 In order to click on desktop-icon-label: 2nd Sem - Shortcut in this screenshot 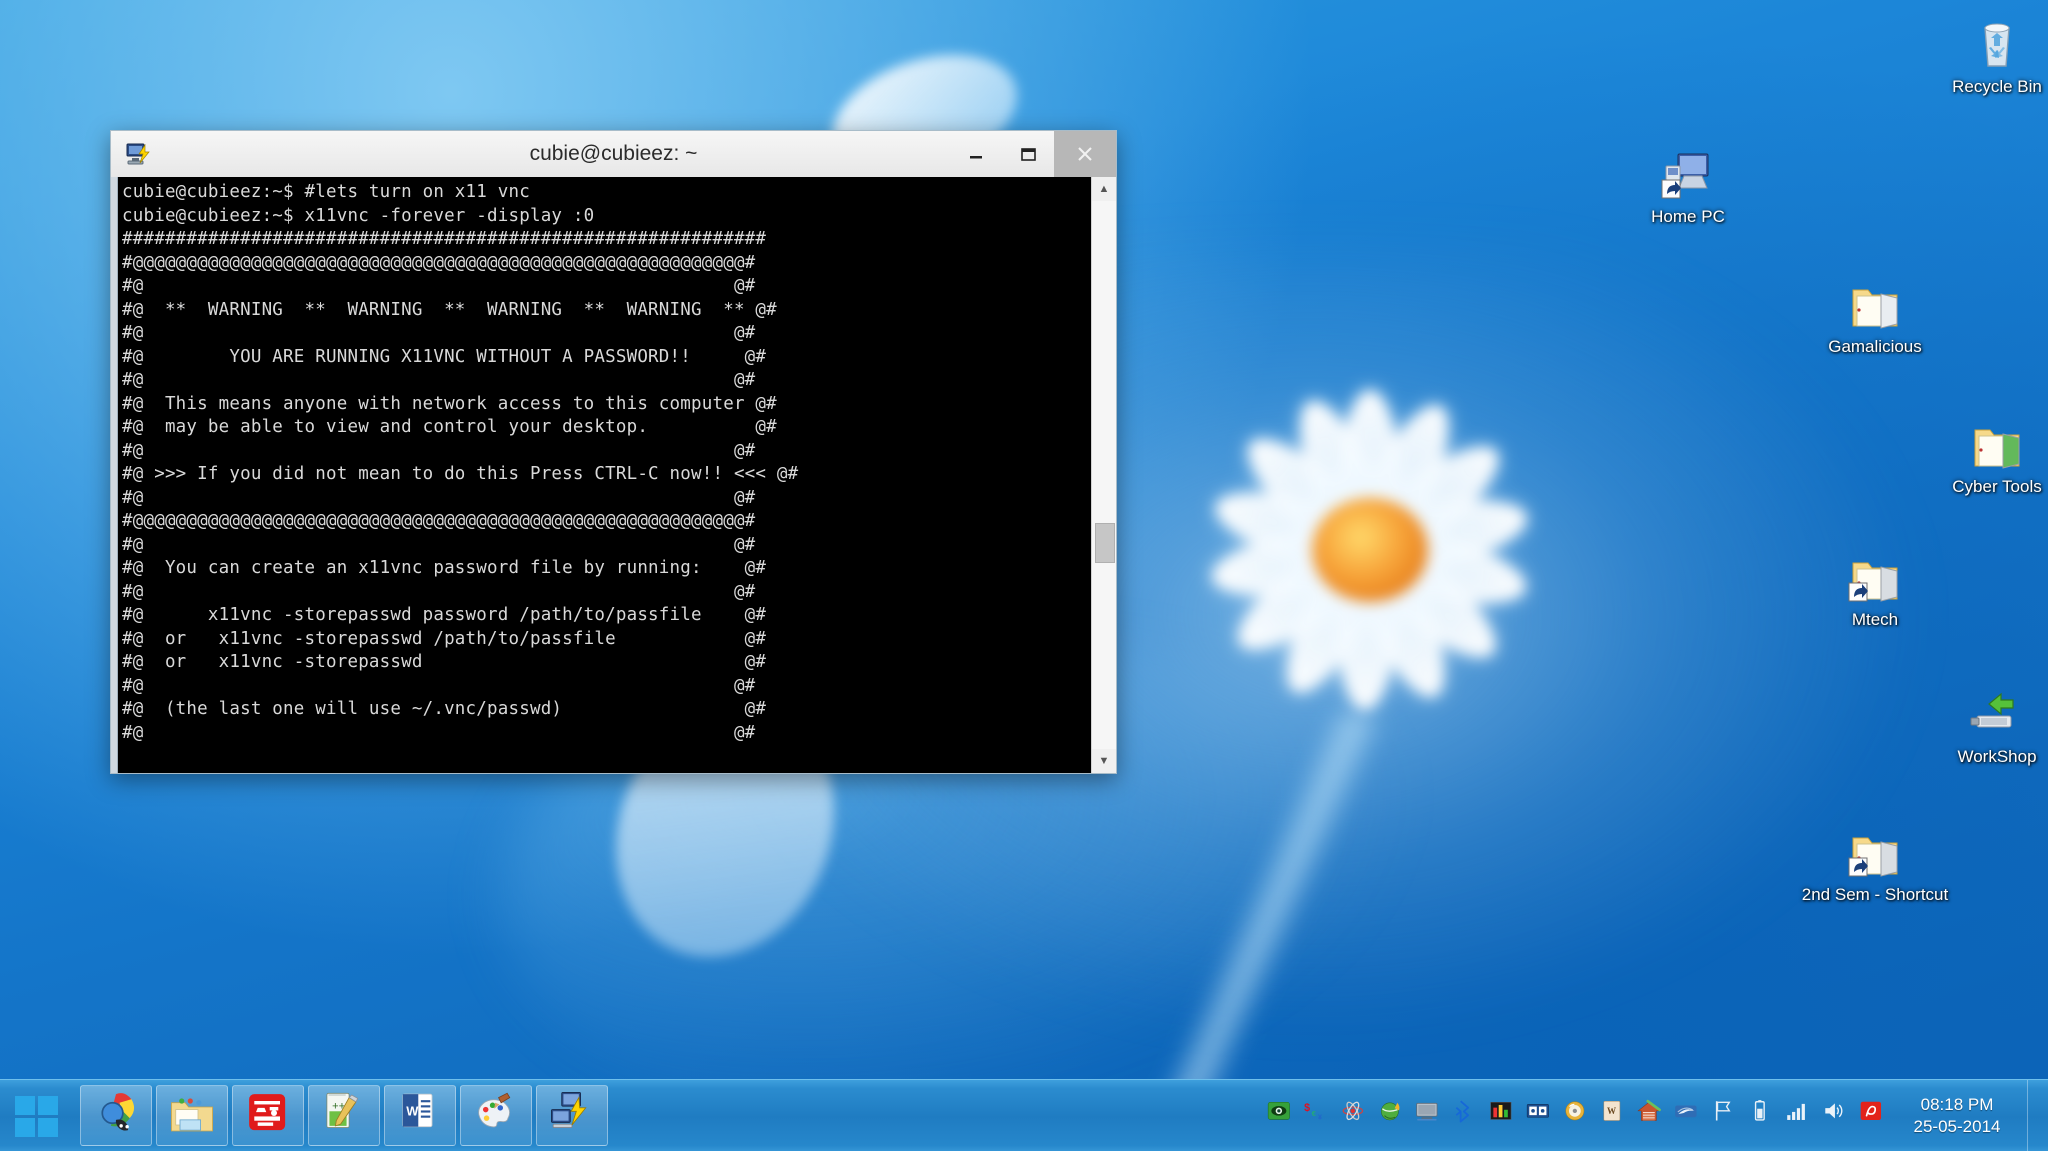, I will do `click(1875, 894)`.